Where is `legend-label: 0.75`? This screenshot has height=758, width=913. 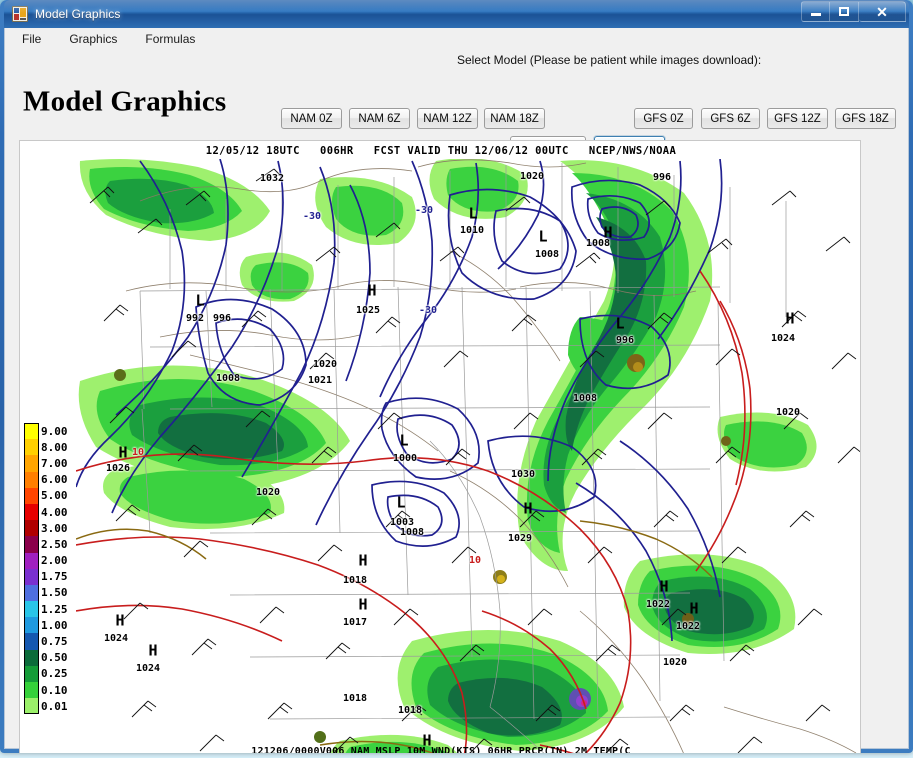
legend-label: 0.75 is located at coordinates (54, 642).